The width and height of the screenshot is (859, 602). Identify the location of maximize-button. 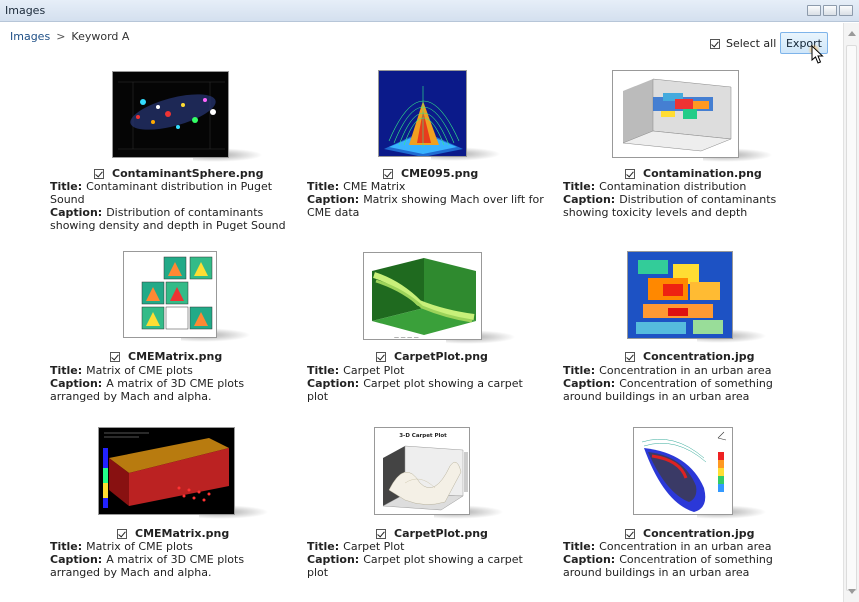
(830, 10).